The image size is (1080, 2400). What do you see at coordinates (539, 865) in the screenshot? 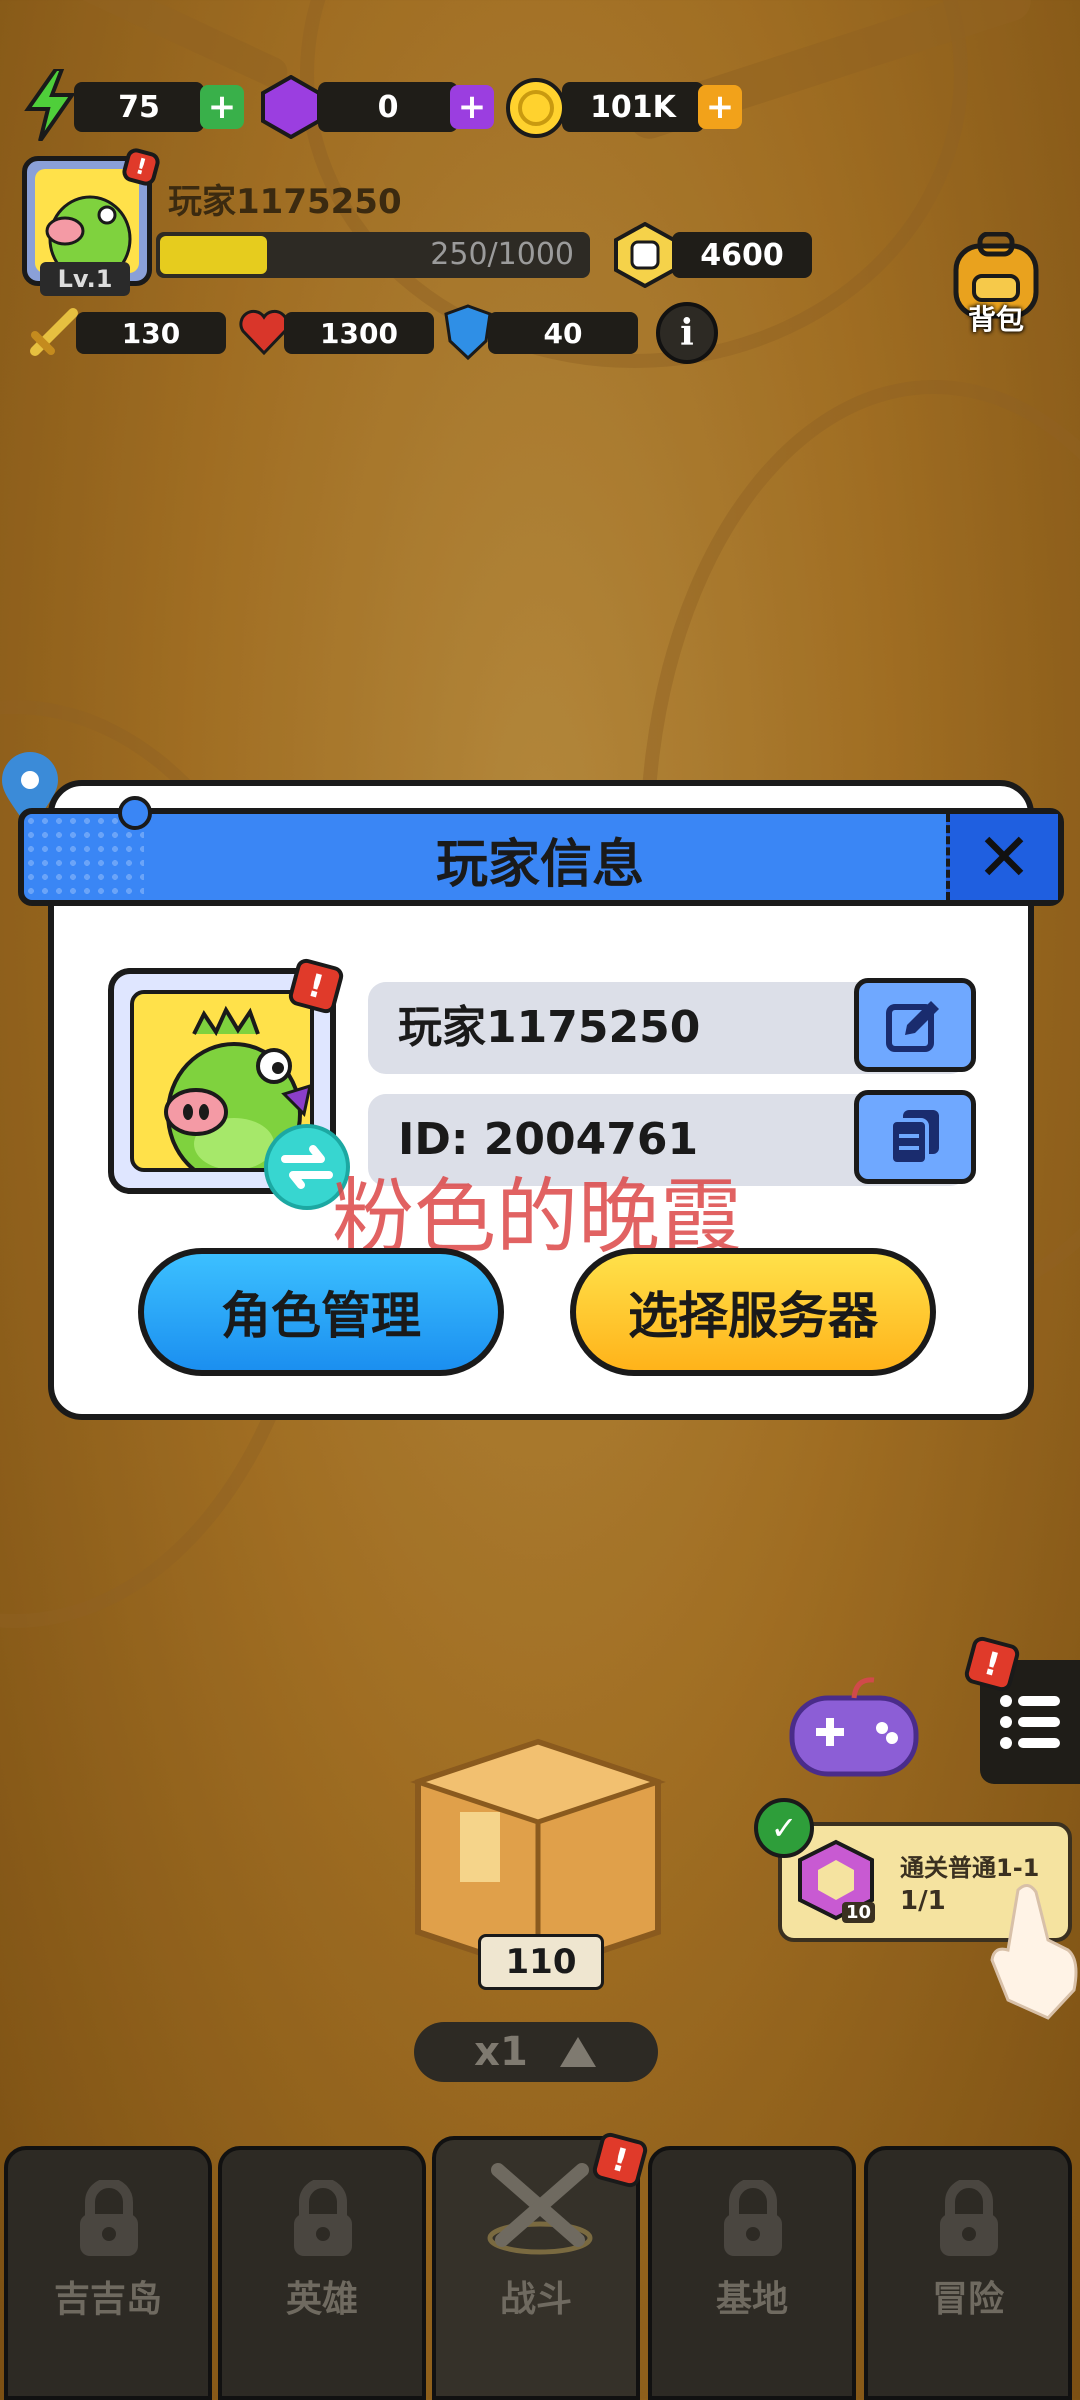
I see `dialog-title: 玩家信息` at bounding box center [539, 865].